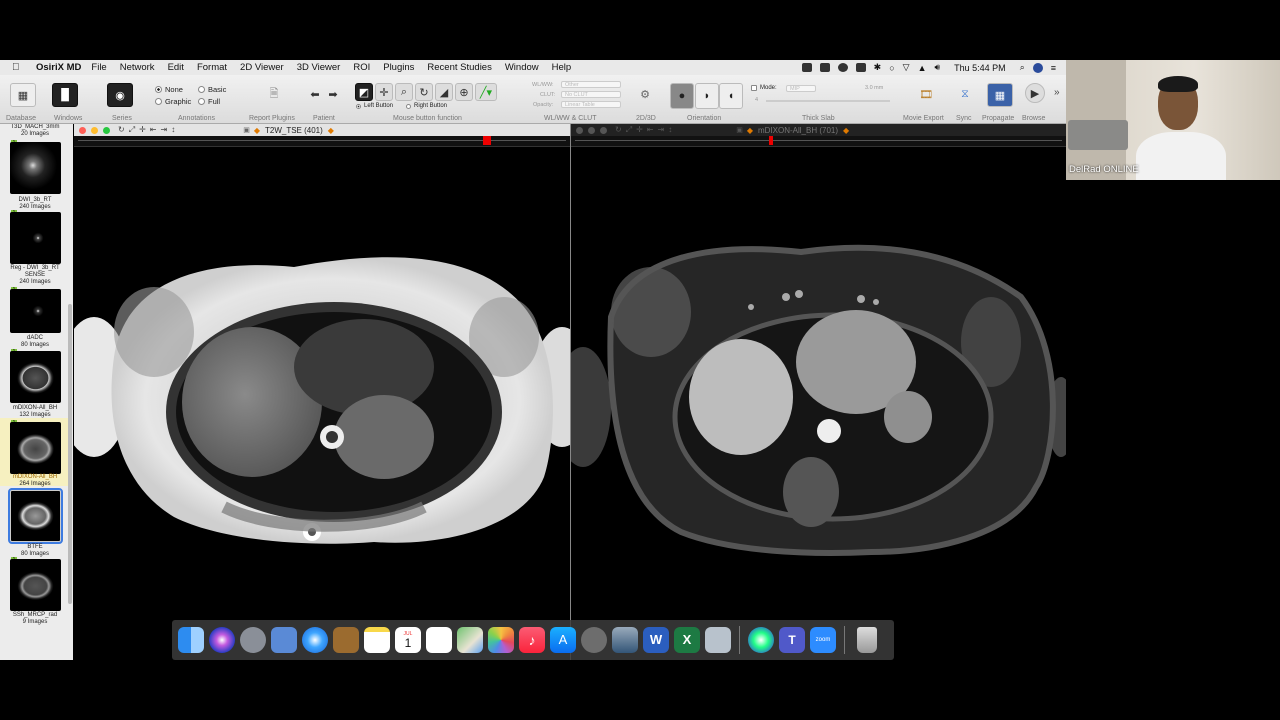 Image resolution: width=1280 pixels, height=720 pixels. I want to click on series-button: ◉, so click(120, 95).